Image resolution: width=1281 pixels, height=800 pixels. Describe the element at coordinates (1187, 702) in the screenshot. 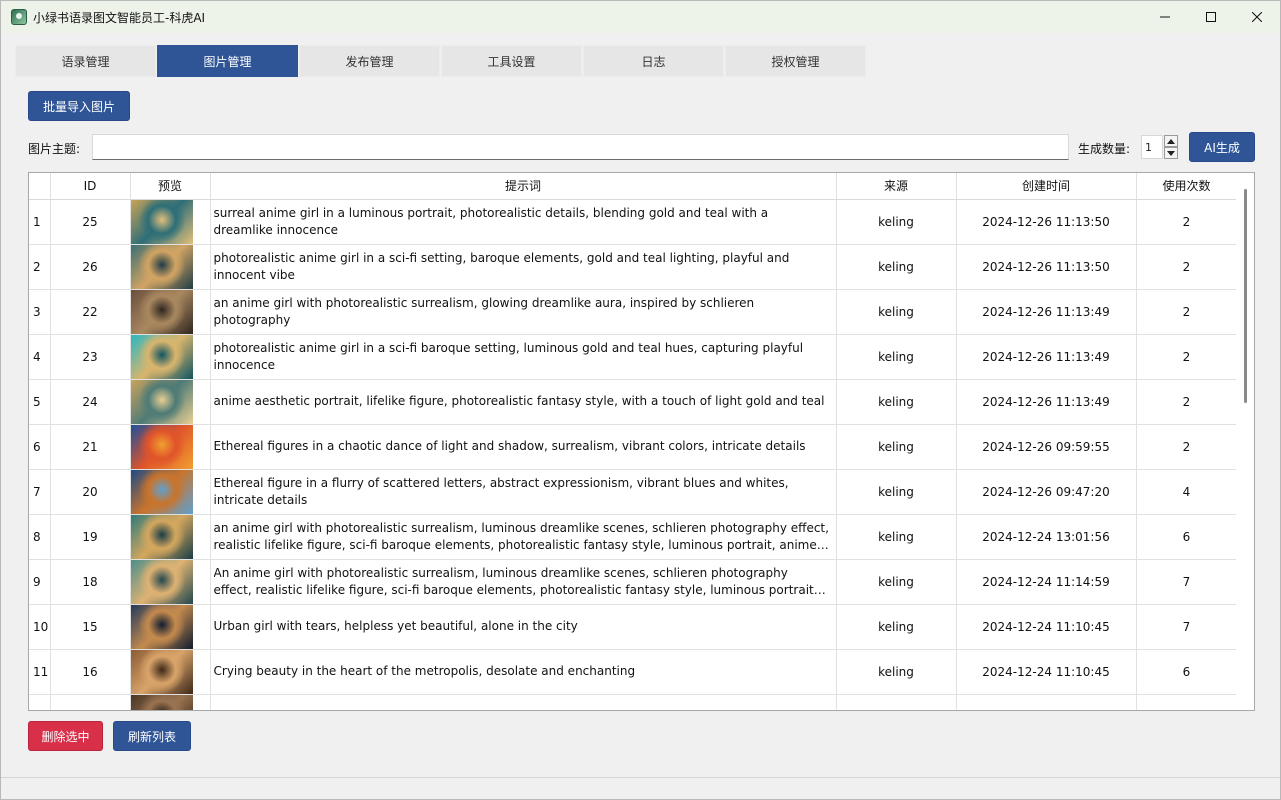

I see `cell-uses` at that location.